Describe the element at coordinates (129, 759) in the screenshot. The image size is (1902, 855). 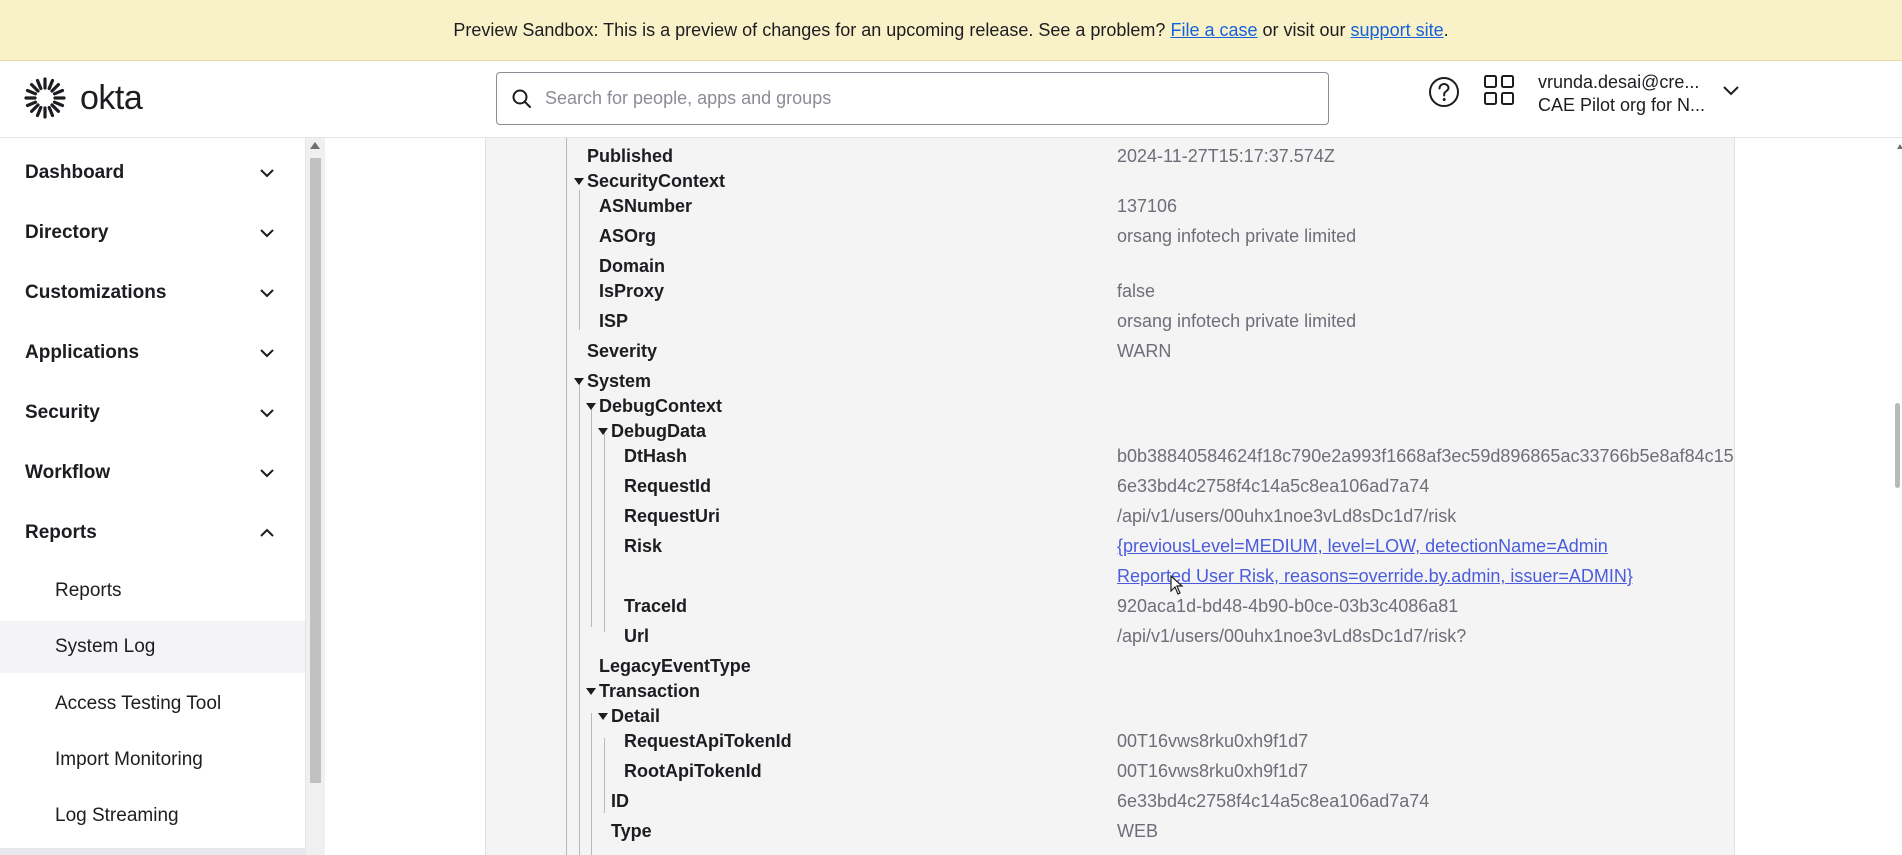
I see `sidebar-subitem-label: Import Monitoring` at that location.